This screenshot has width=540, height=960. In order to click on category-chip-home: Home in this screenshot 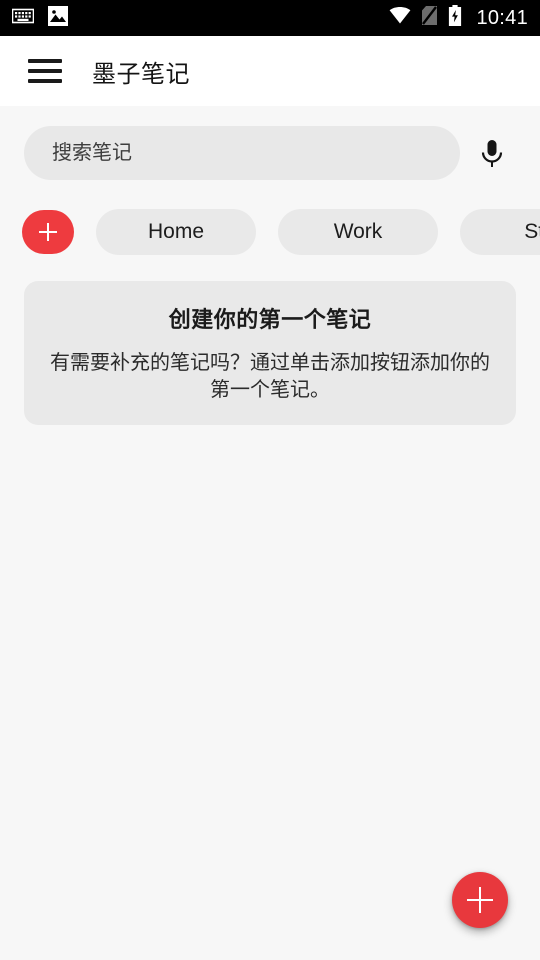, I will do `click(176, 232)`.